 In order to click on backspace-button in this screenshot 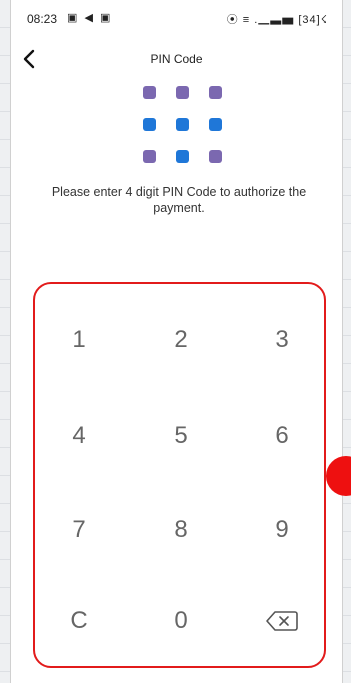, I will do `click(282, 621)`.